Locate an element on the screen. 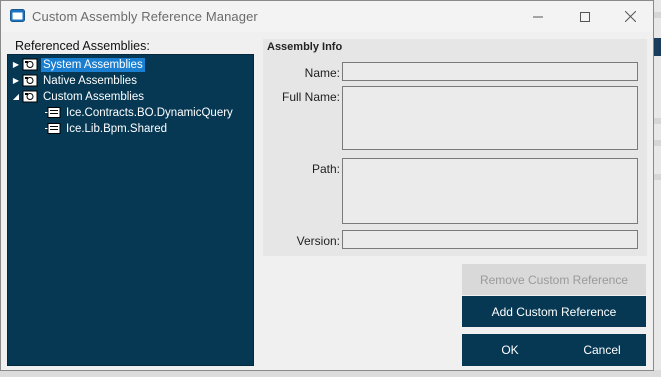 The image size is (661, 377). maximize-icon is located at coordinates (585, 16).